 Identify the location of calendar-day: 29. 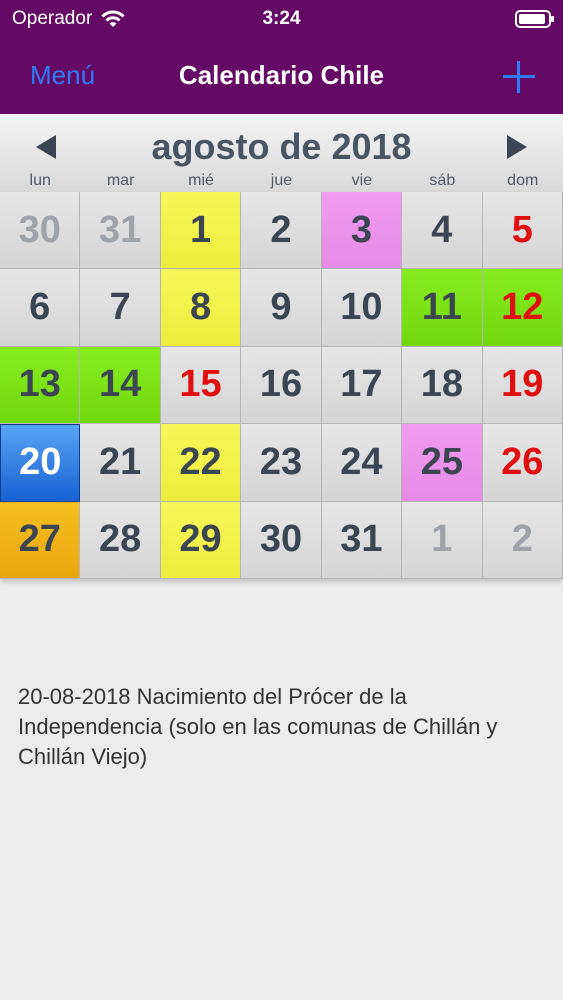
(201, 540).